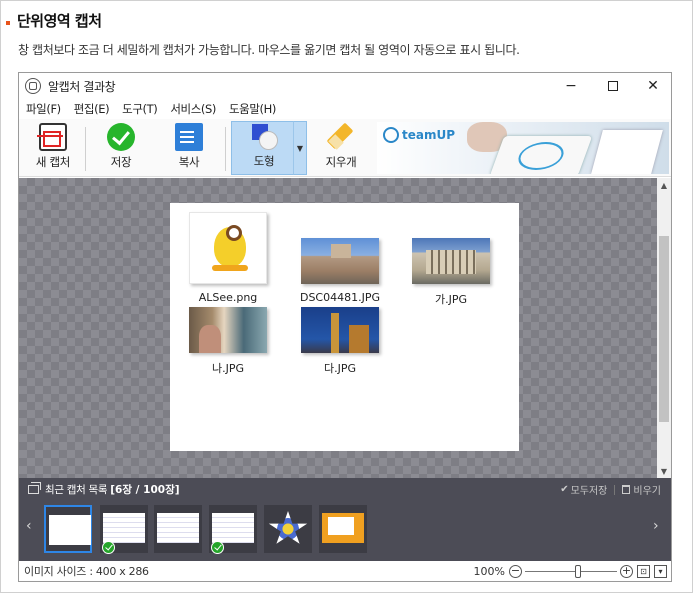 The width and height of the screenshot is (693, 593). I want to click on banner-tablet-image, so click(541, 155).